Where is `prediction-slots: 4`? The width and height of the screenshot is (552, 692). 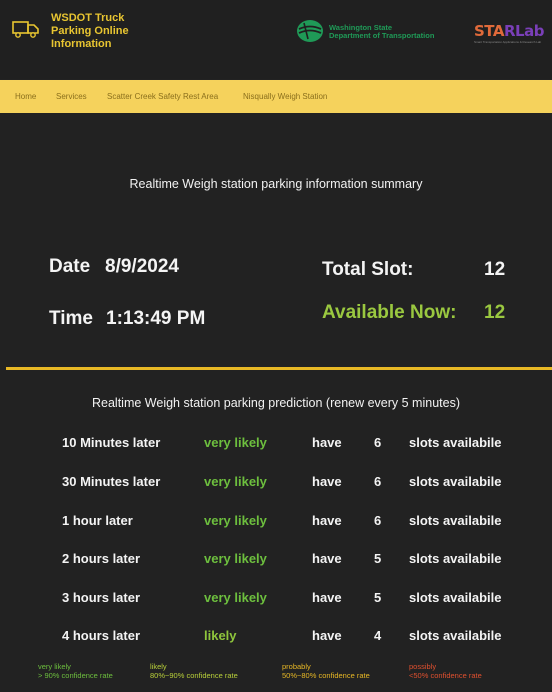
prediction-slots: 4 is located at coordinates (378, 635).